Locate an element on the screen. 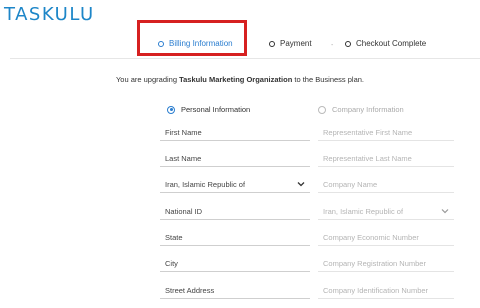  radio-label: Personal Information is located at coordinates (216, 109).